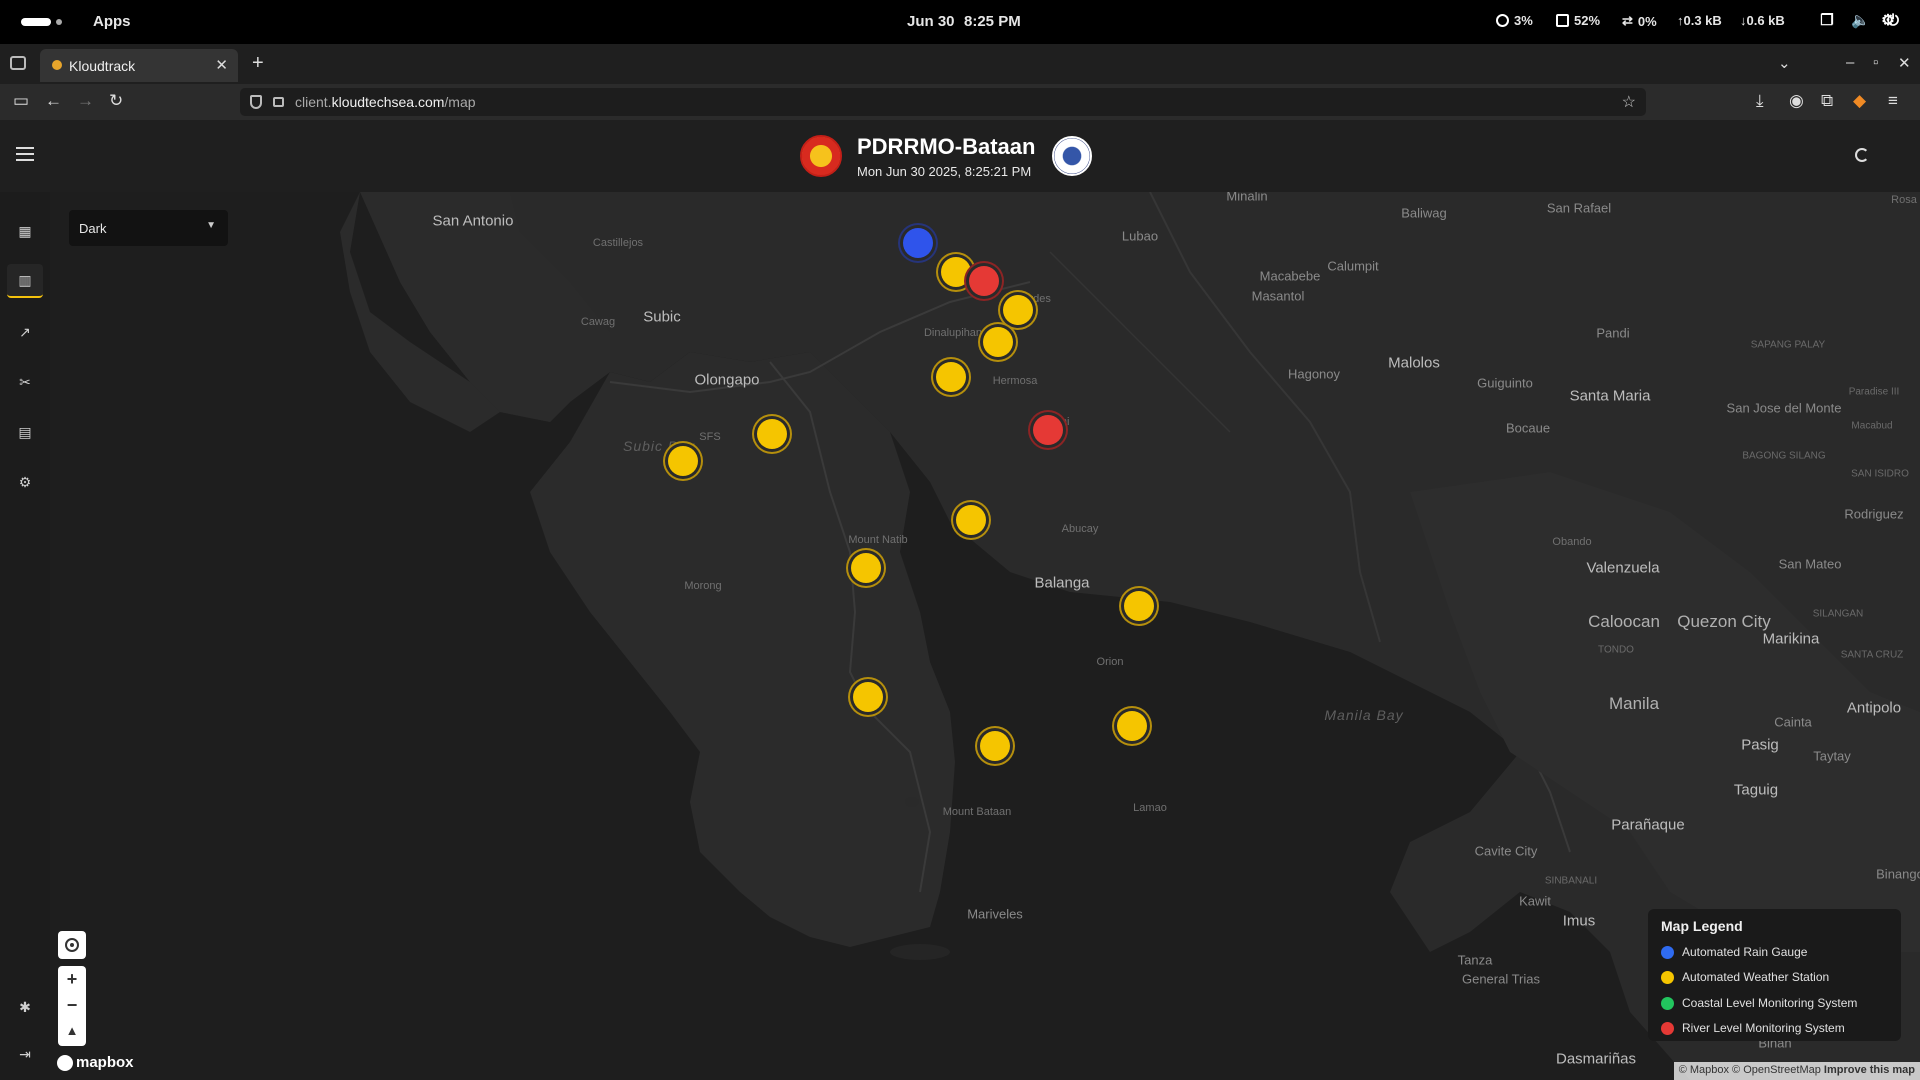 This screenshot has height=1080, width=1920. What do you see at coordinates (931, 21) in the screenshot?
I see `os-date: Jun 30` at bounding box center [931, 21].